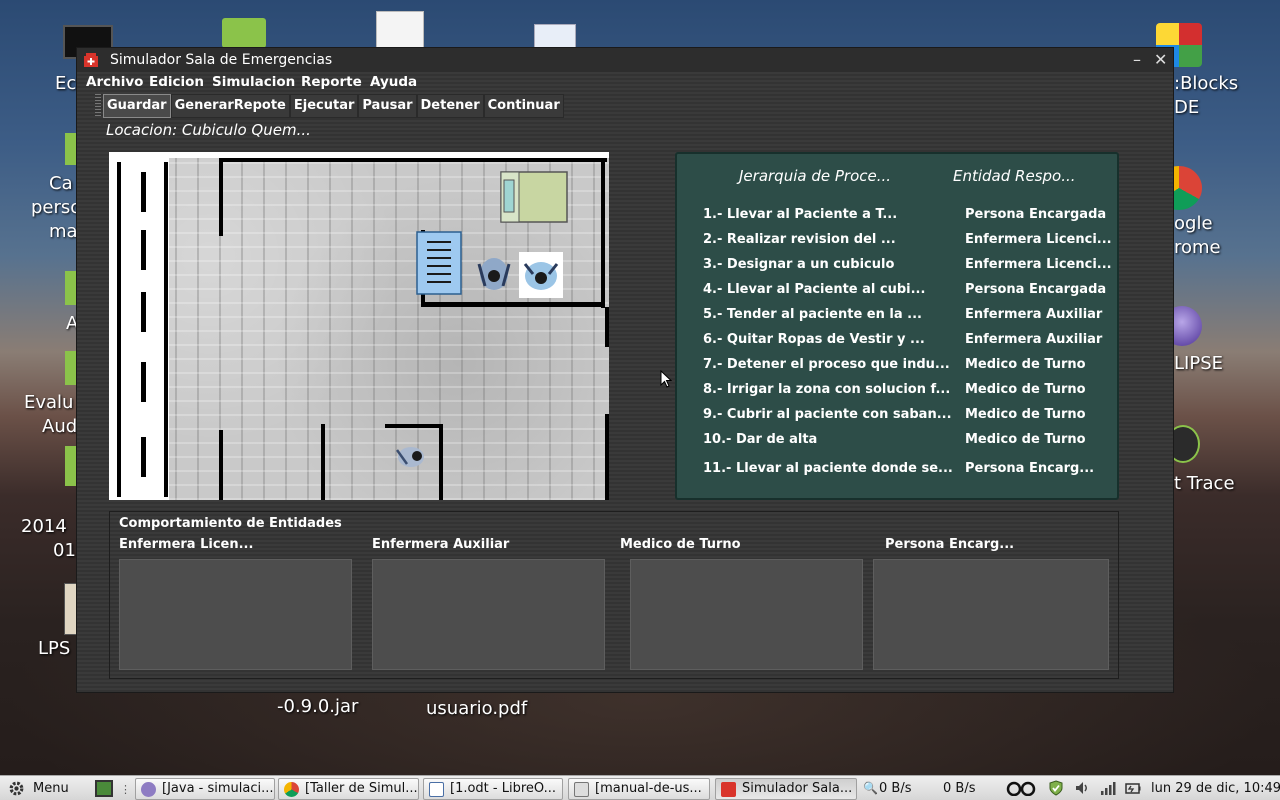 The height and width of the screenshot is (800, 1280). Describe the element at coordinates (64, 550) in the screenshot. I see `desktop-label: 01` at that location.